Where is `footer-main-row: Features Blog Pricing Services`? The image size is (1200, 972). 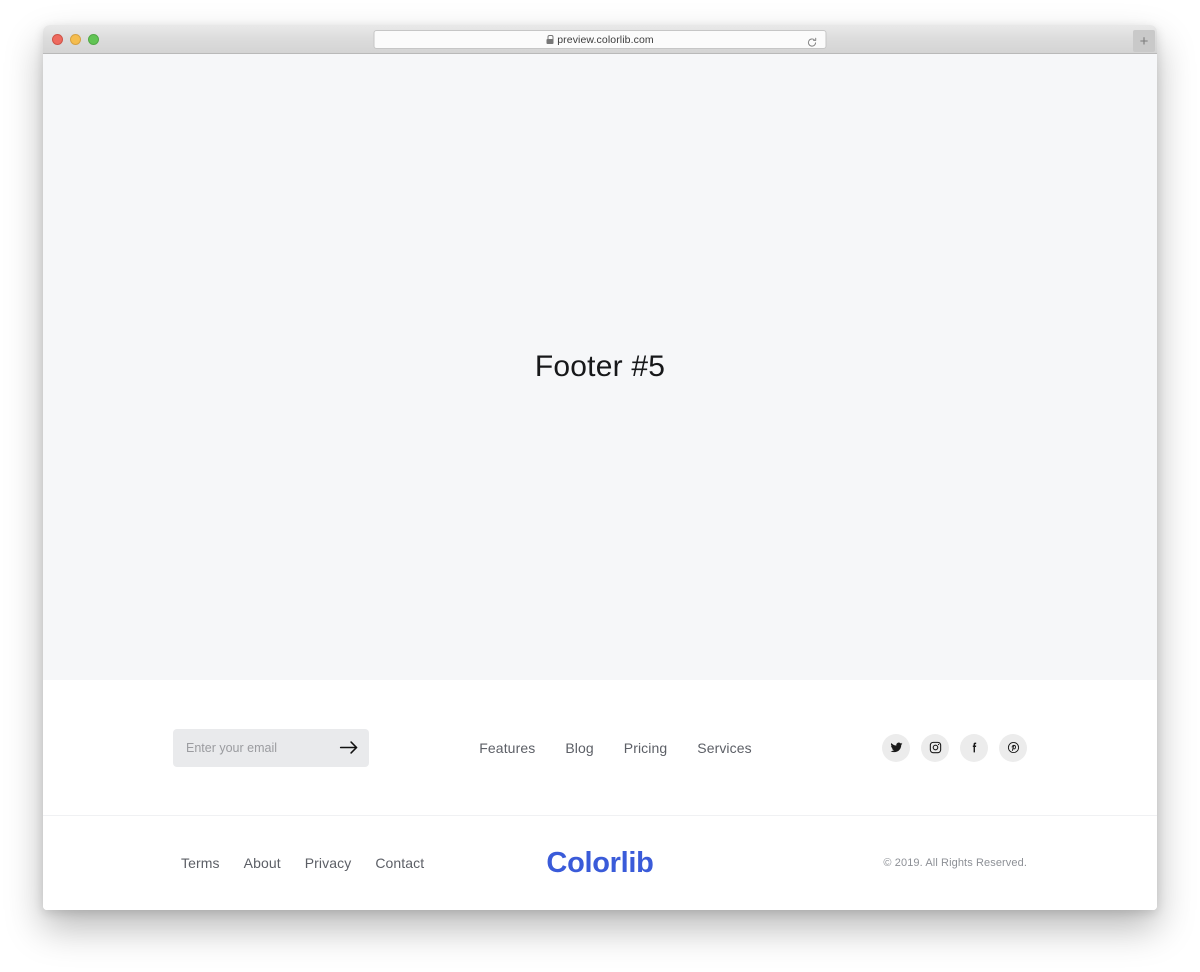
footer-main-row: Features Blog Pricing Services is located at coordinates (600, 748).